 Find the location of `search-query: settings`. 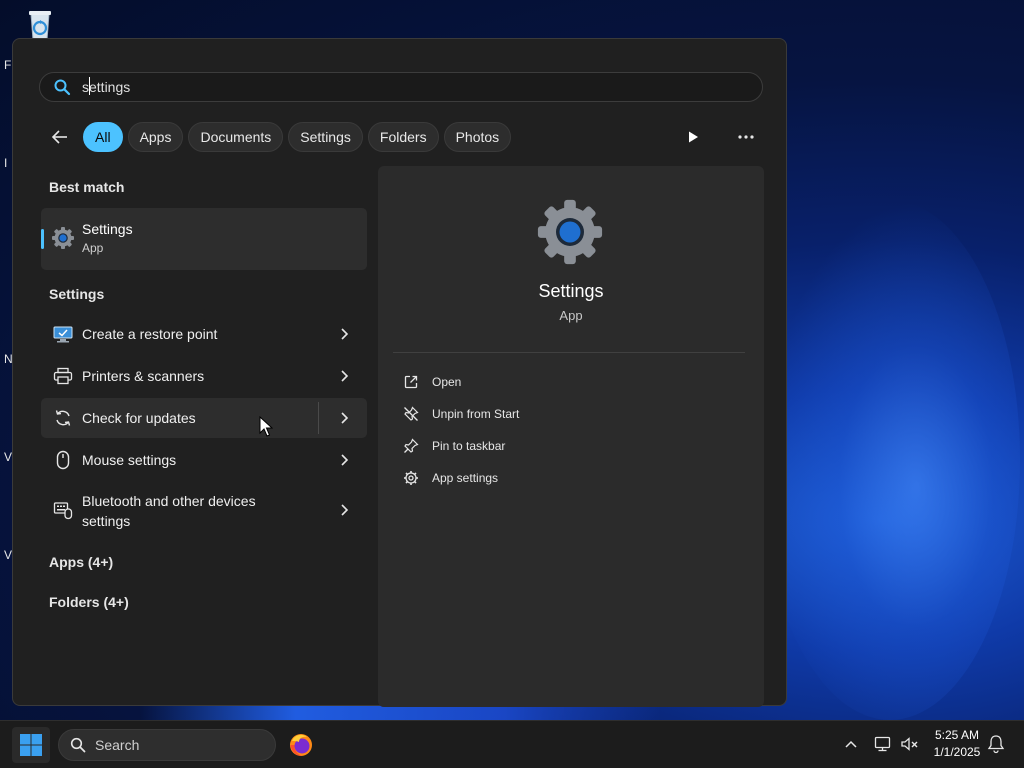

search-query: settings is located at coordinates (106, 86).